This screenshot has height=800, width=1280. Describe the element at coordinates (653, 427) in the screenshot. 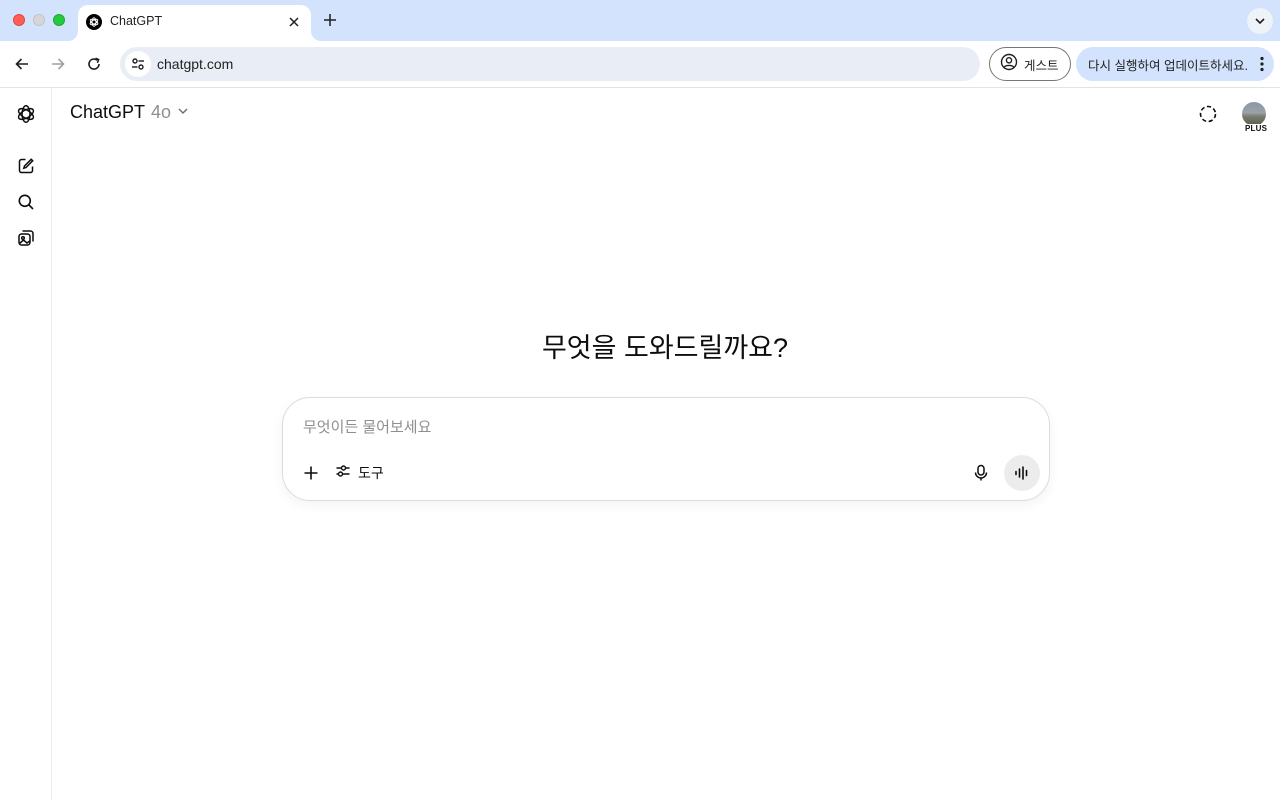

I see `prompt-input` at that location.